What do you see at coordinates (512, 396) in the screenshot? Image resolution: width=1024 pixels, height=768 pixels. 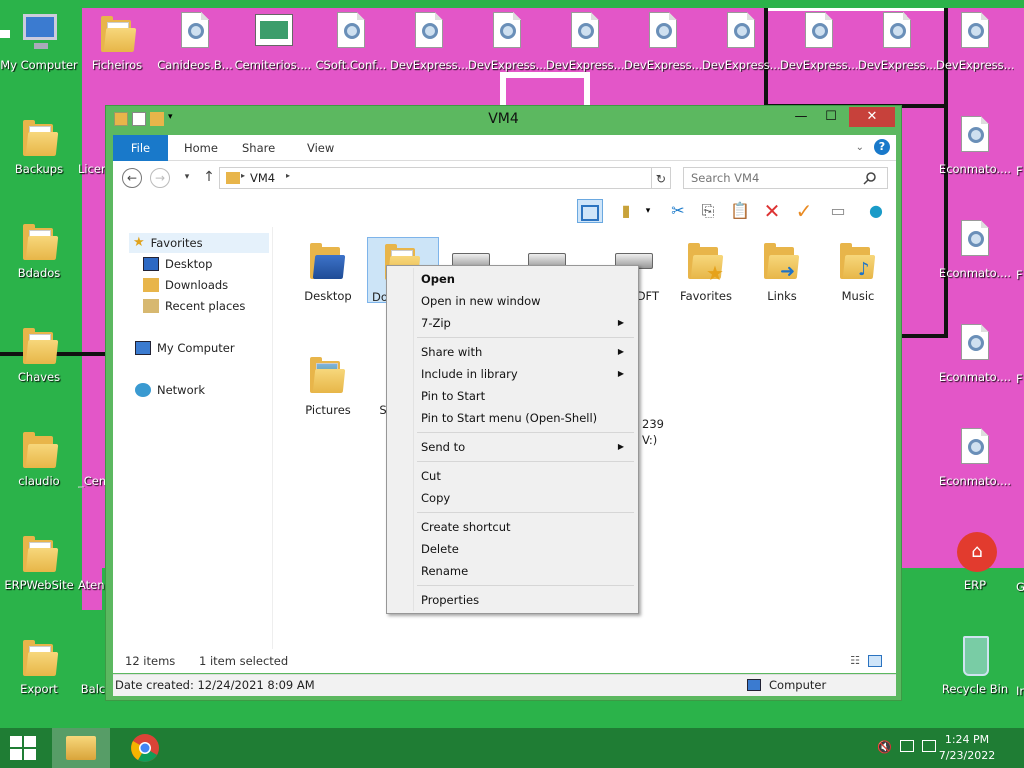 I see `menu-item-pin-to-start: Pin to Start` at bounding box center [512, 396].